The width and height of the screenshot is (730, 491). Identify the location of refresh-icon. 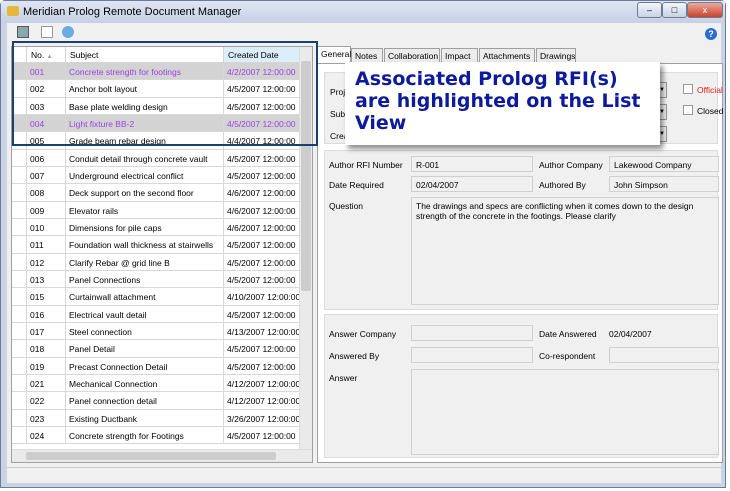
(68, 32).